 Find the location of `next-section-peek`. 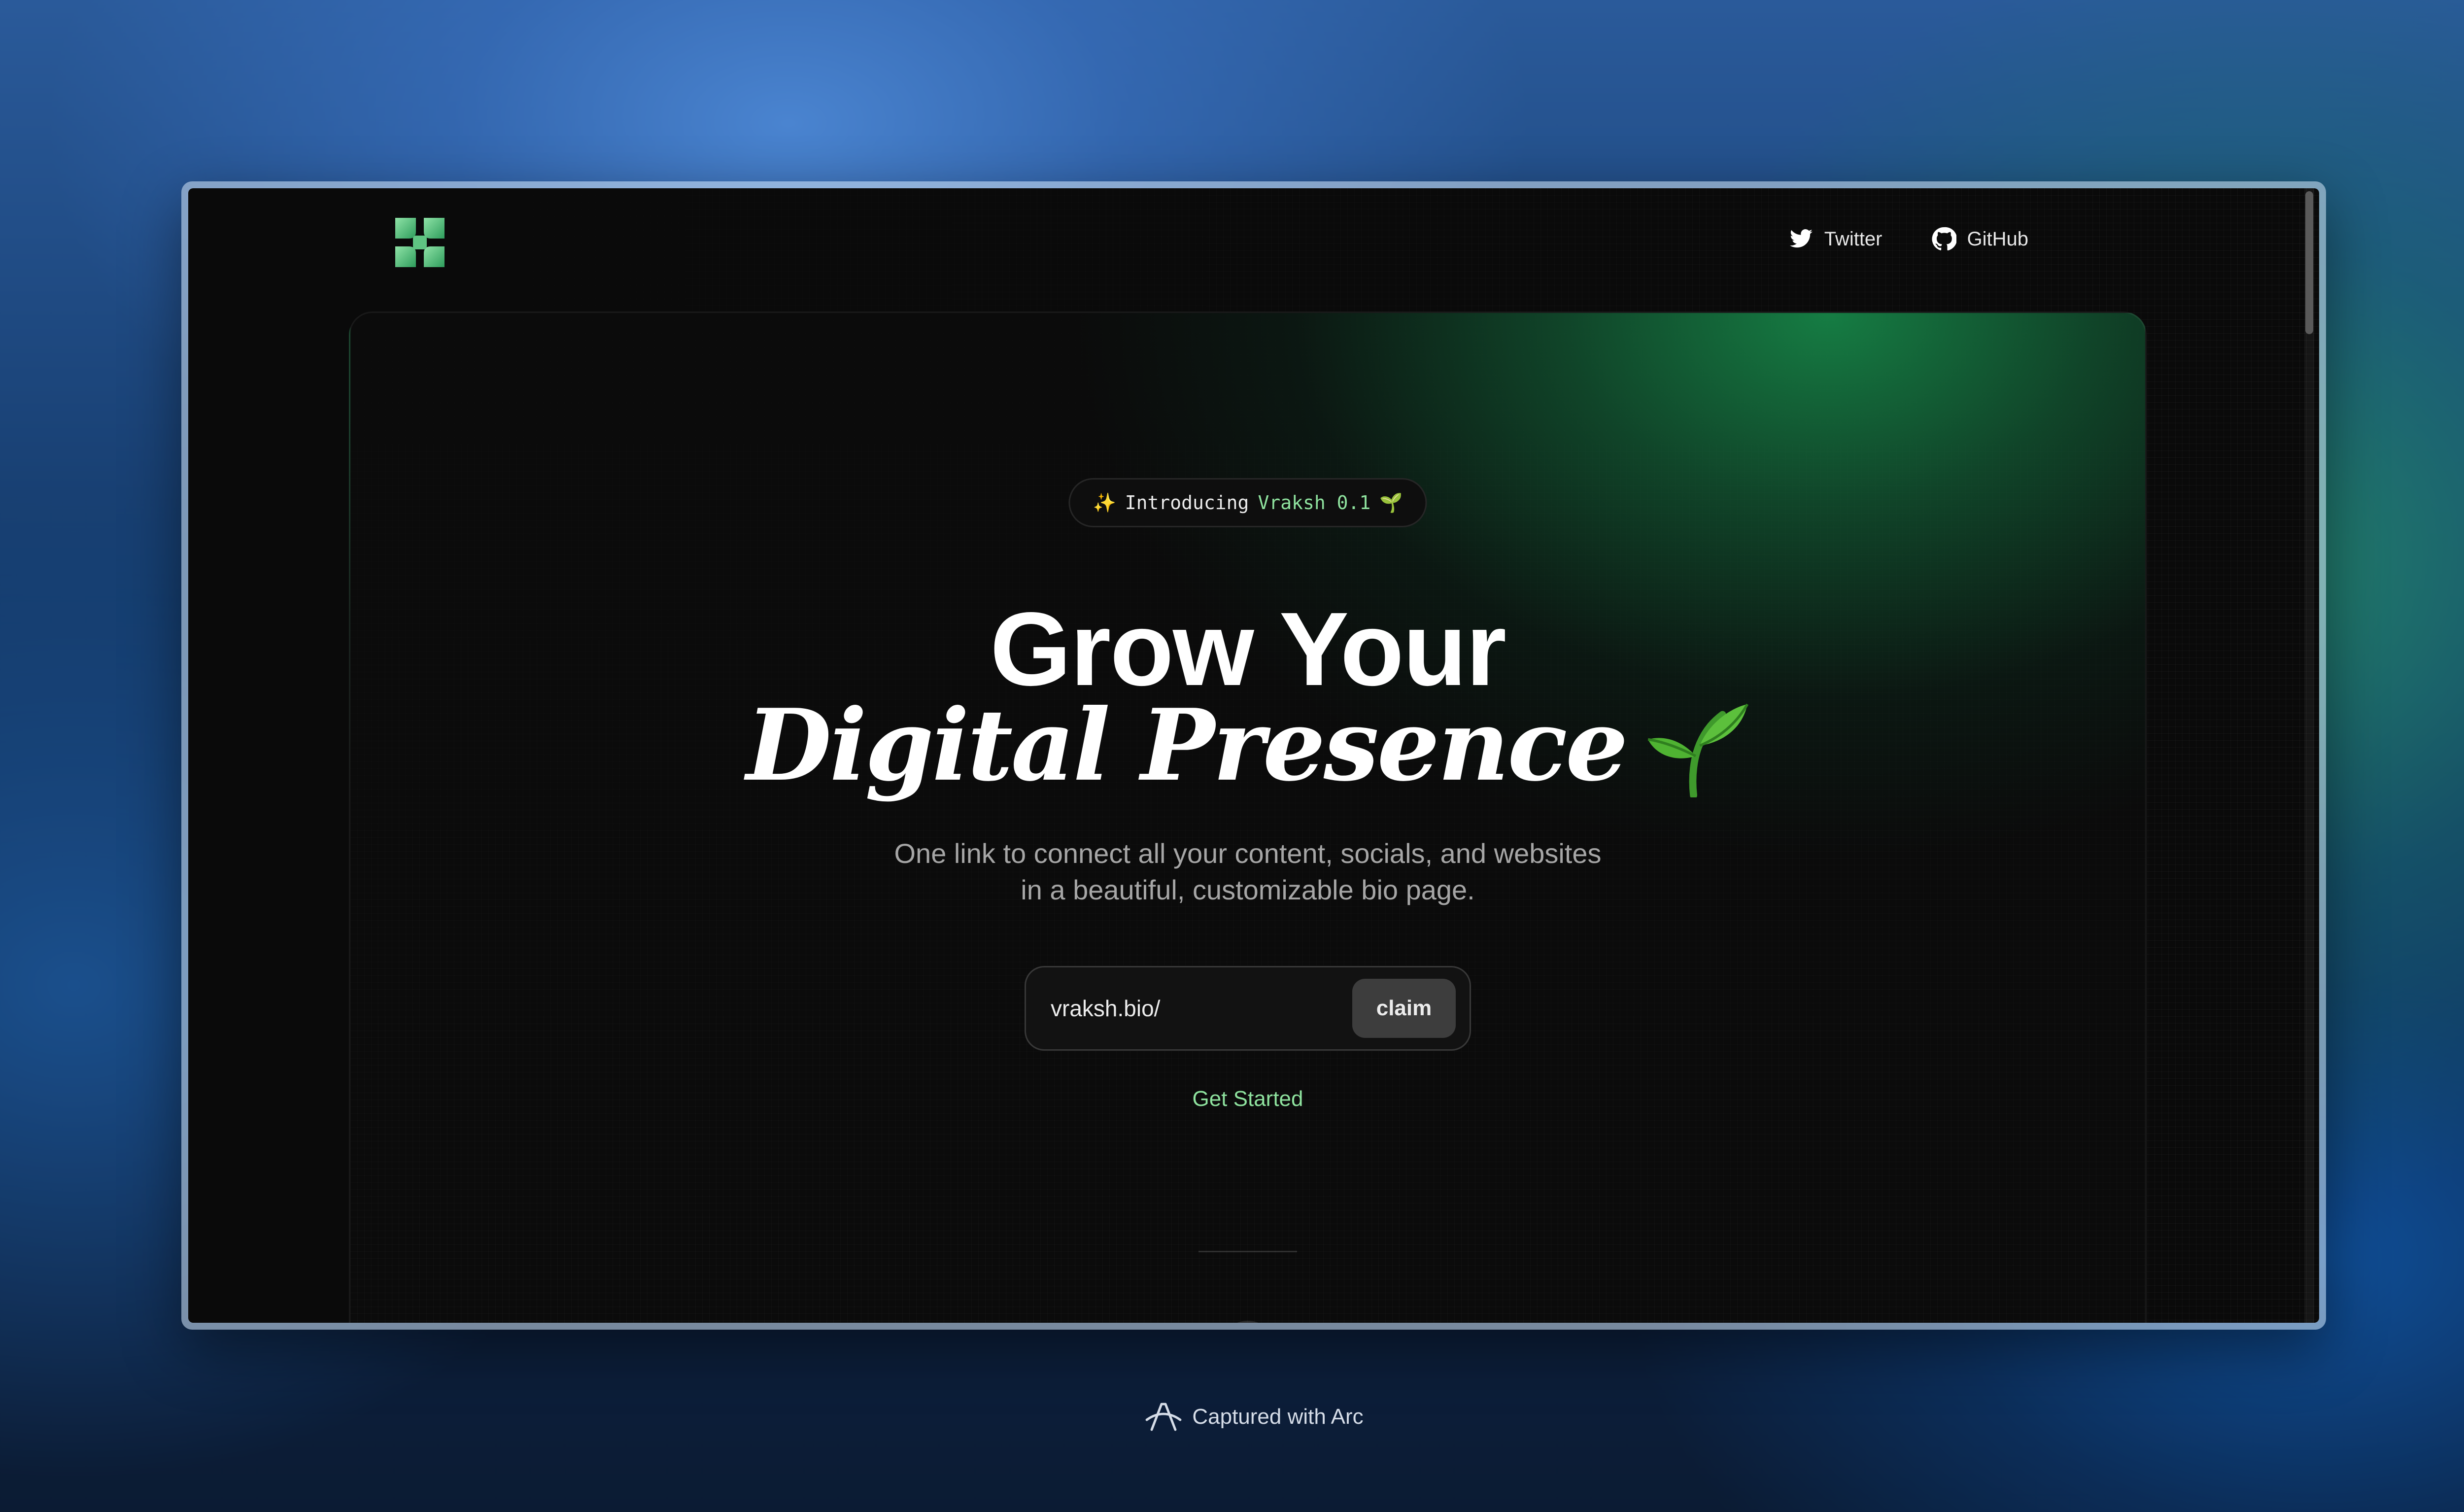

next-section-peek is located at coordinates (1247, 1322).